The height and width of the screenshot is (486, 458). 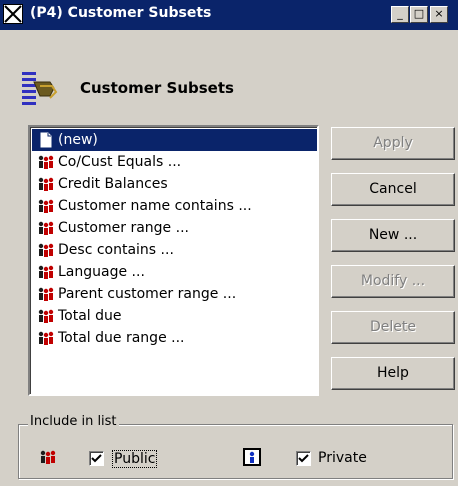 What do you see at coordinates (121, 13) in the screenshot?
I see `window-title: (P4) Customer Subsets` at bounding box center [121, 13].